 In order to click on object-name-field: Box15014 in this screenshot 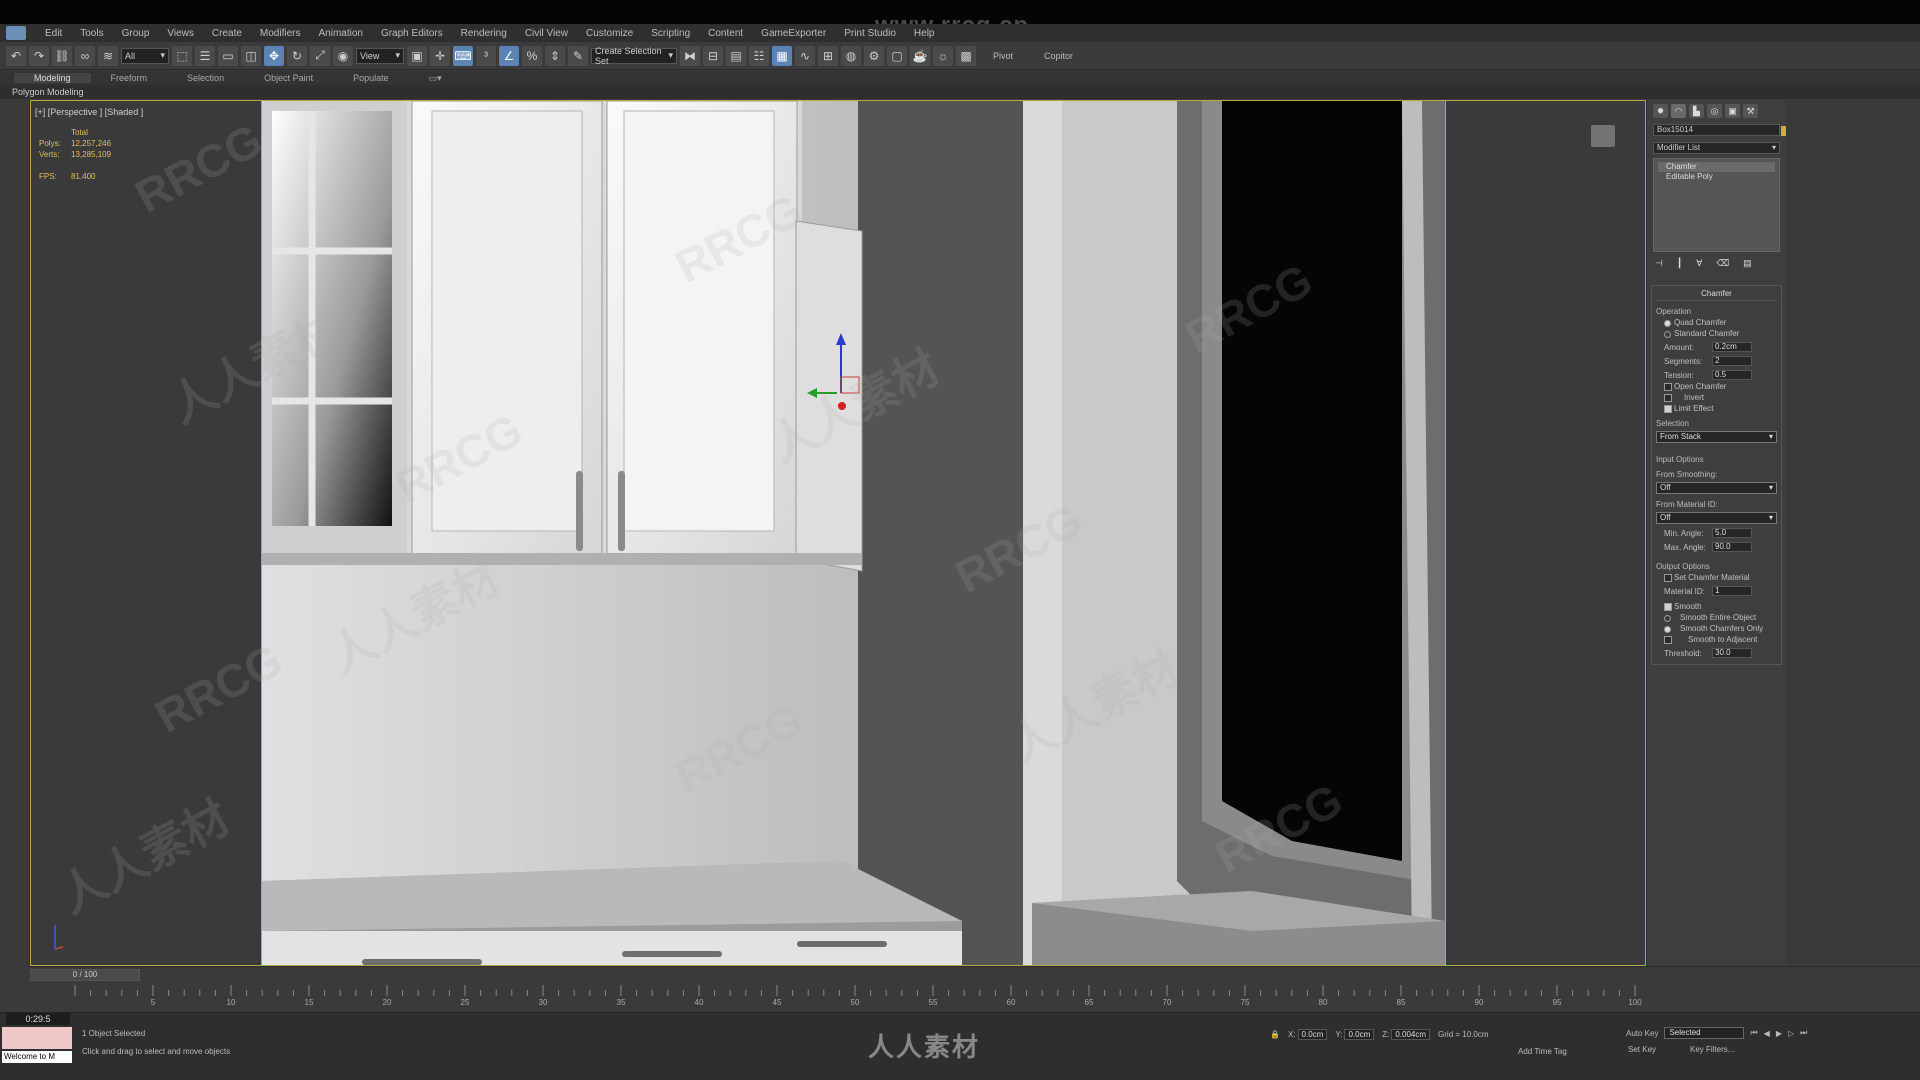, I will do `click(1722, 130)`.